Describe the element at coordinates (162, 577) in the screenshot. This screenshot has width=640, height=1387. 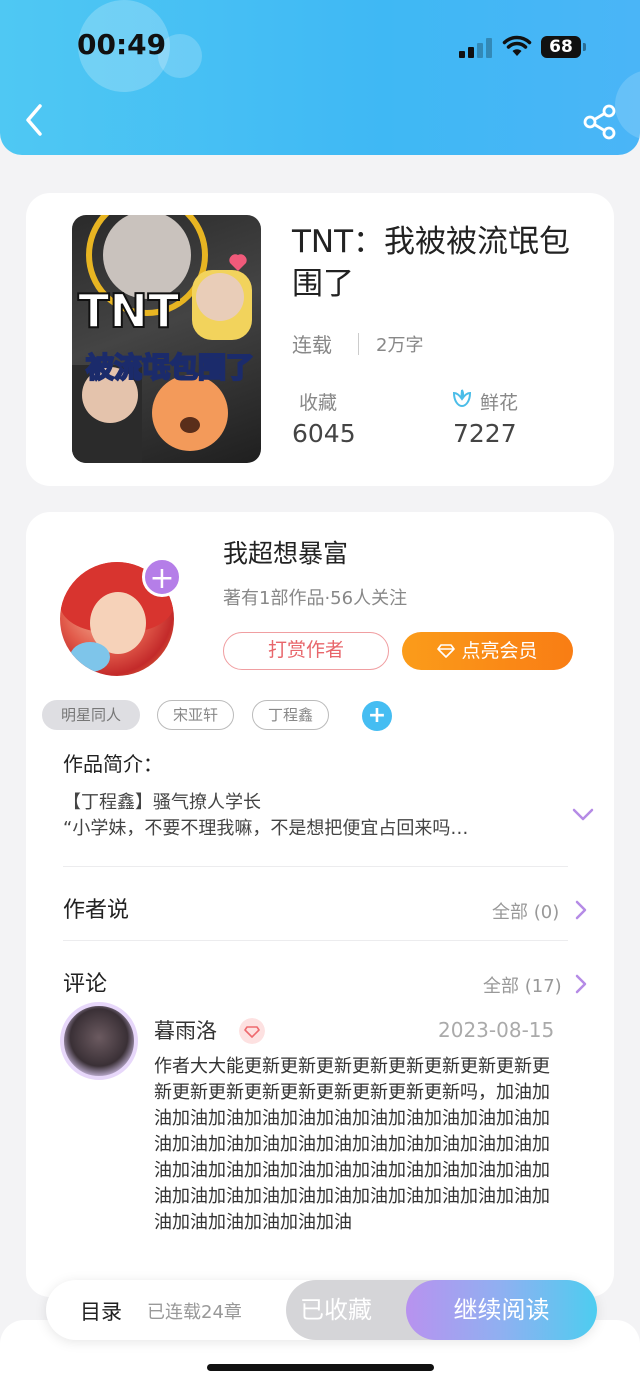
I see `follow-author-button: +` at that location.